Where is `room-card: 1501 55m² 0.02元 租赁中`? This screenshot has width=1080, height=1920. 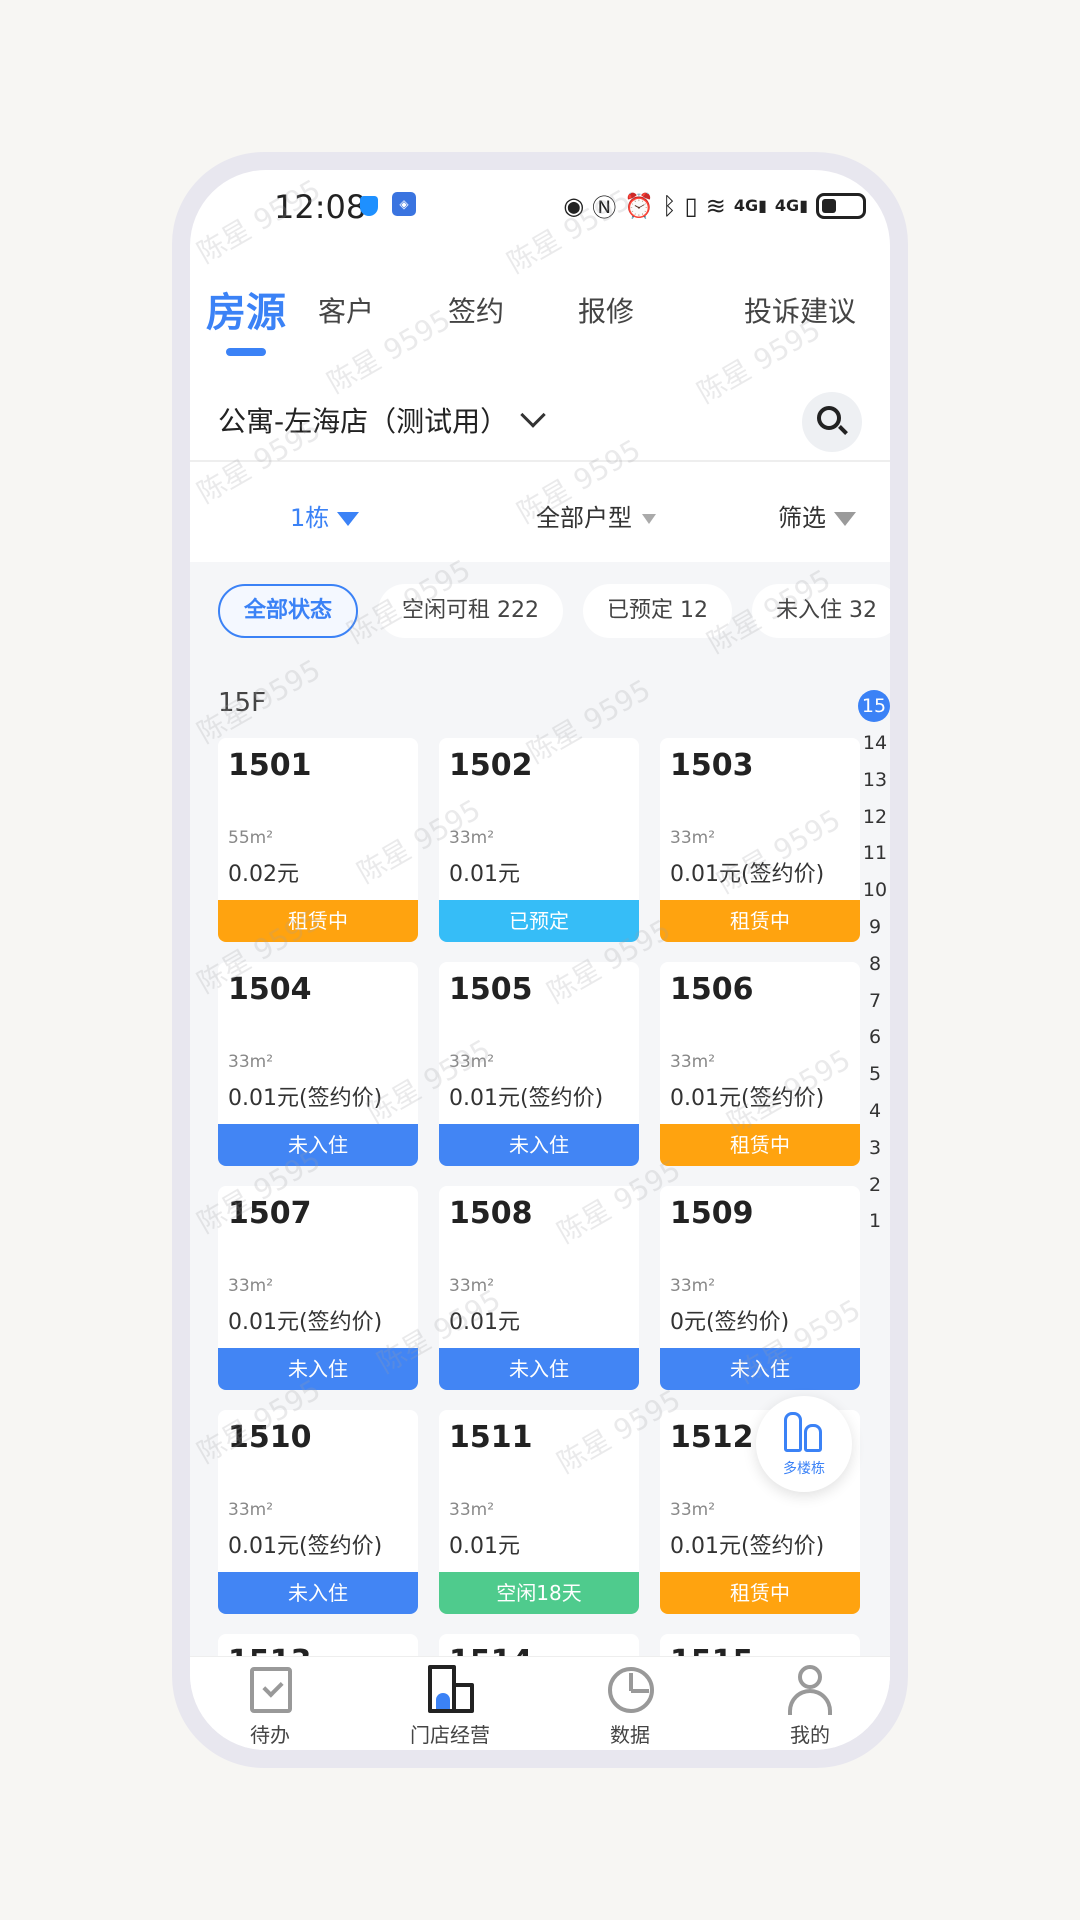 room-card: 1501 55m² 0.02元 租赁中 is located at coordinates (318, 840).